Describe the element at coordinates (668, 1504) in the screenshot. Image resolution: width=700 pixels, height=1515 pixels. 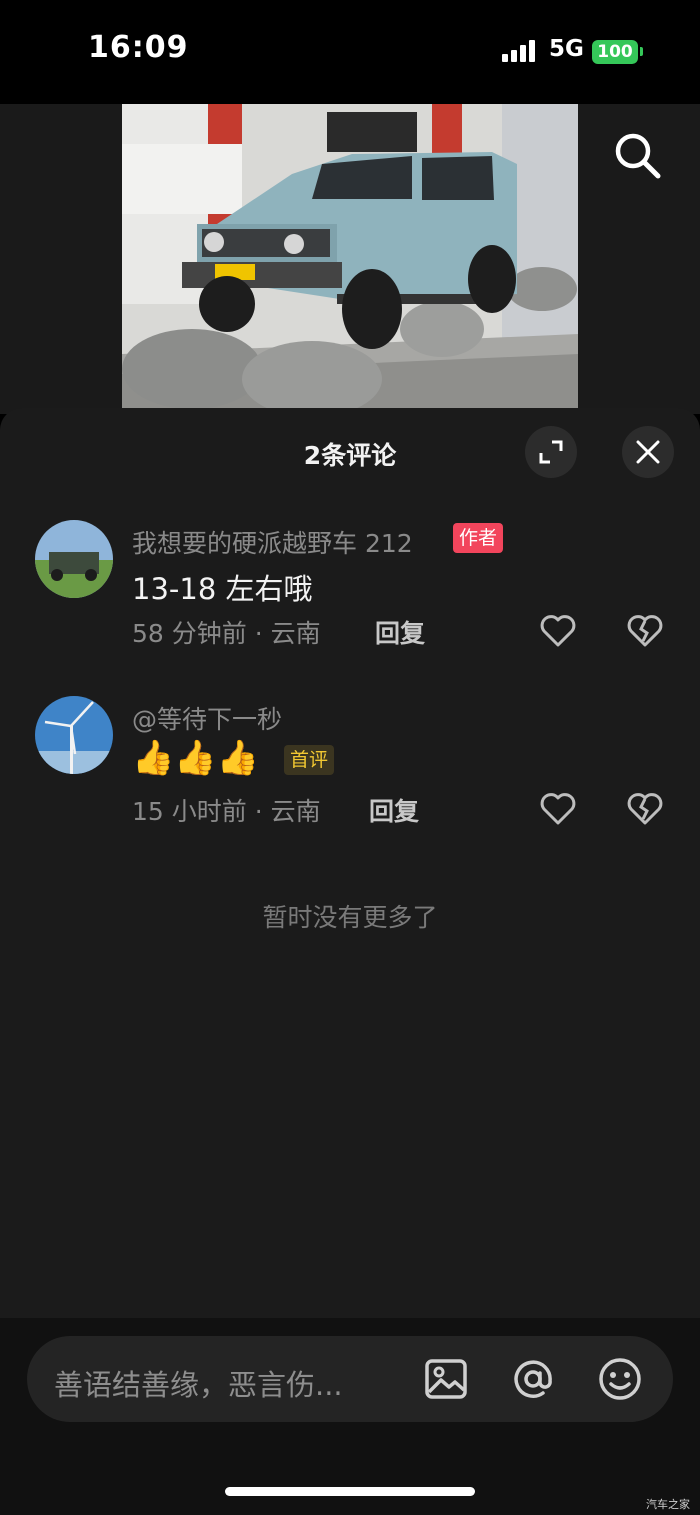
I see `corner-watermark: 汽车之家` at that location.